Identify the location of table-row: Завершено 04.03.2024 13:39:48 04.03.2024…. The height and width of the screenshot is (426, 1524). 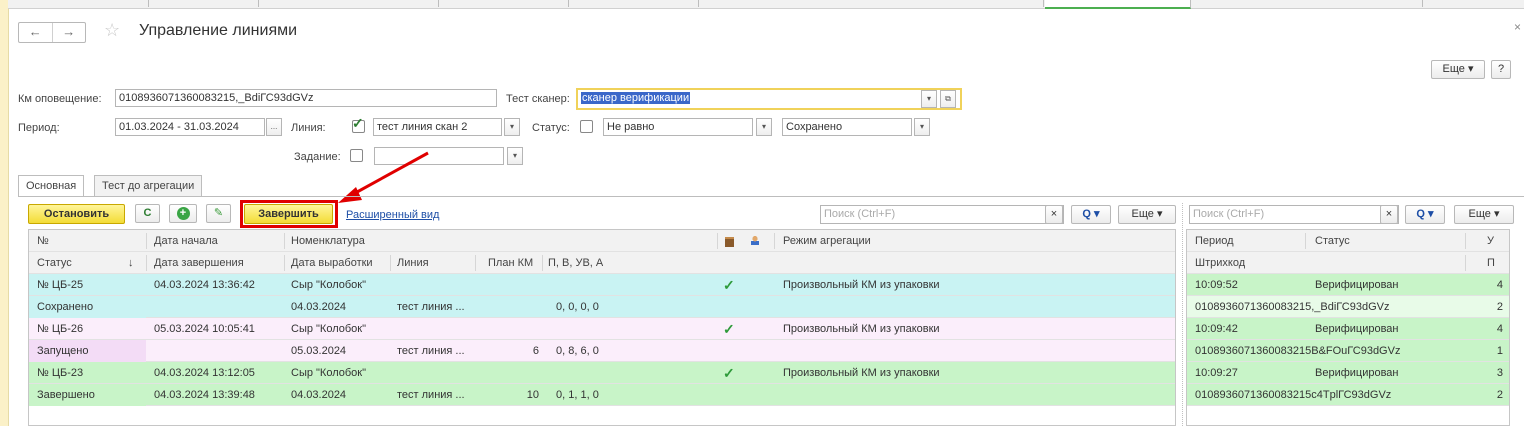
(602, 395).